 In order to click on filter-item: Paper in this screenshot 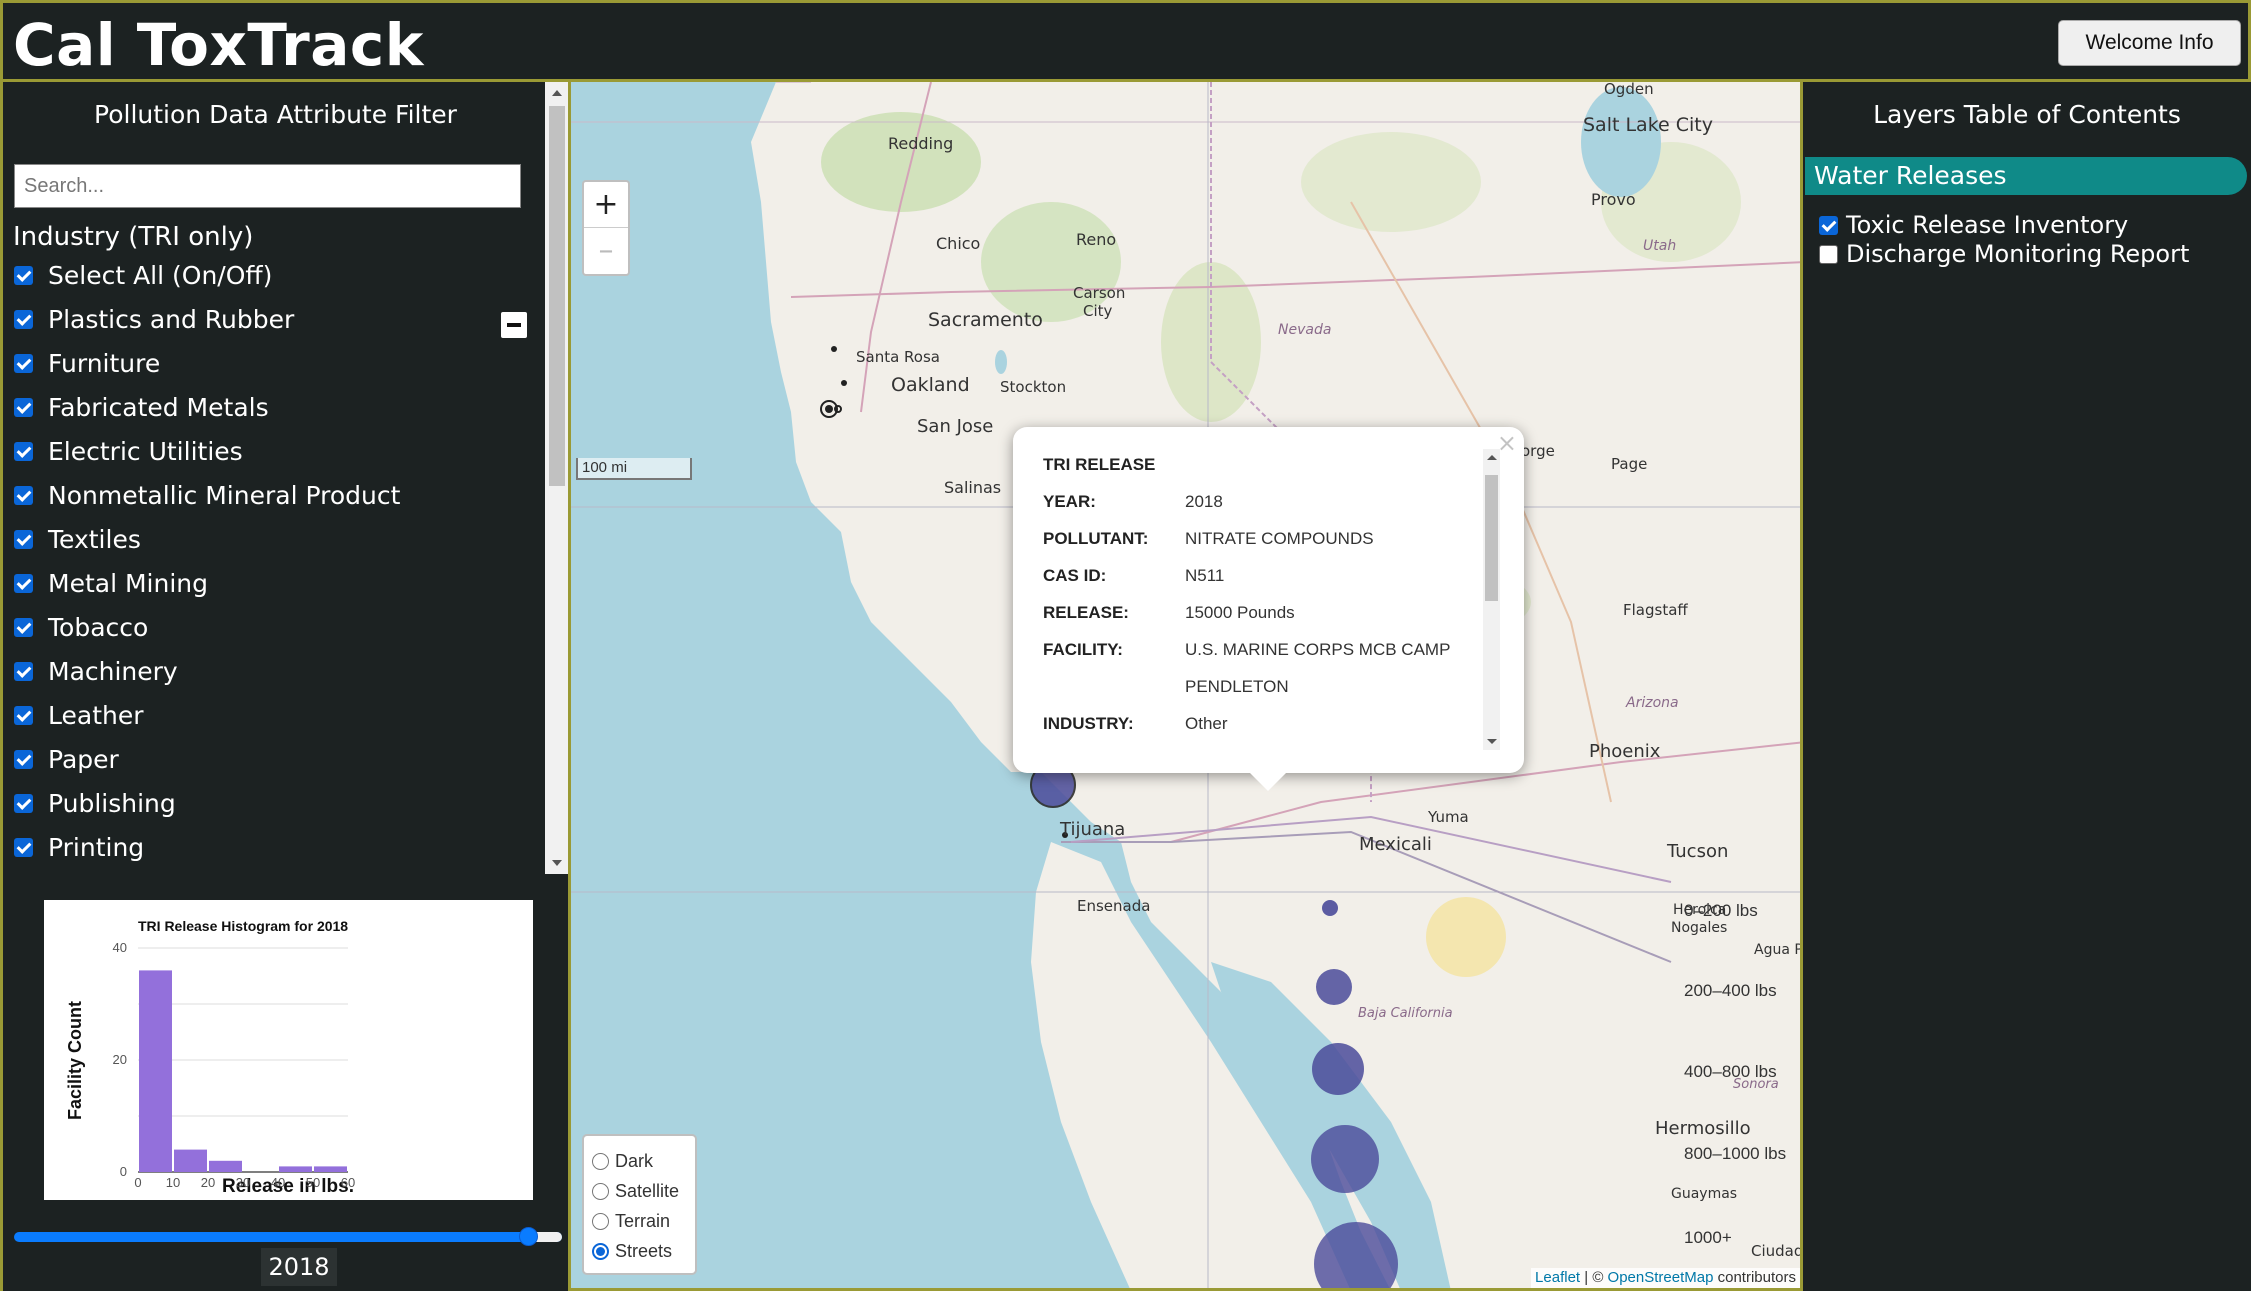, I will do `click(66, 759)`.